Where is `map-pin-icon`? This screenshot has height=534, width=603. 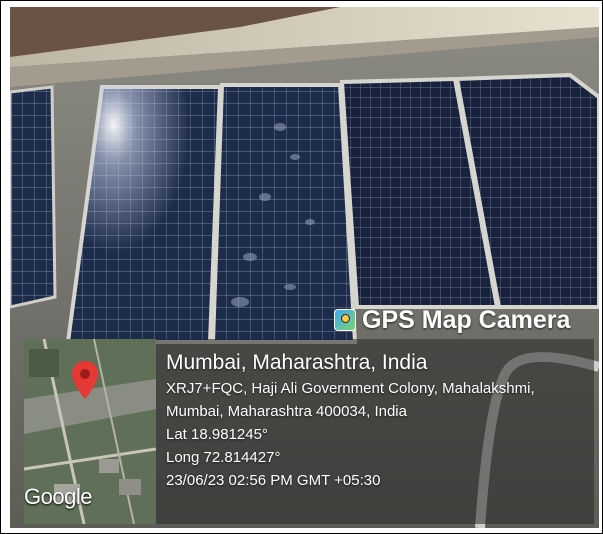 map-pin-icon is located at coordinates (85, 380).